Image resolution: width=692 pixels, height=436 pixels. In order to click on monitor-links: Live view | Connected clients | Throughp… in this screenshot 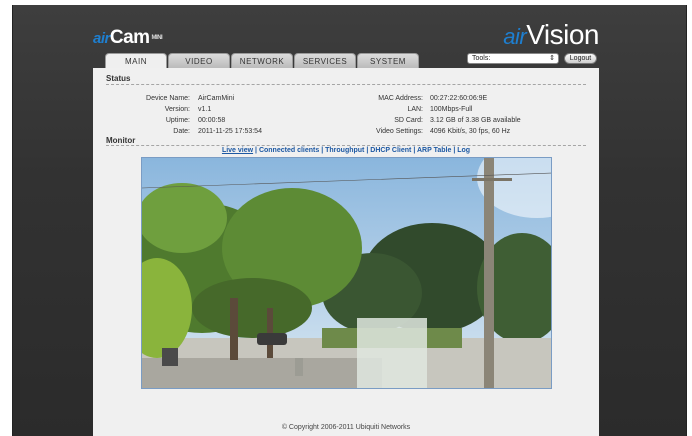, I will do `click(346, 150)`.